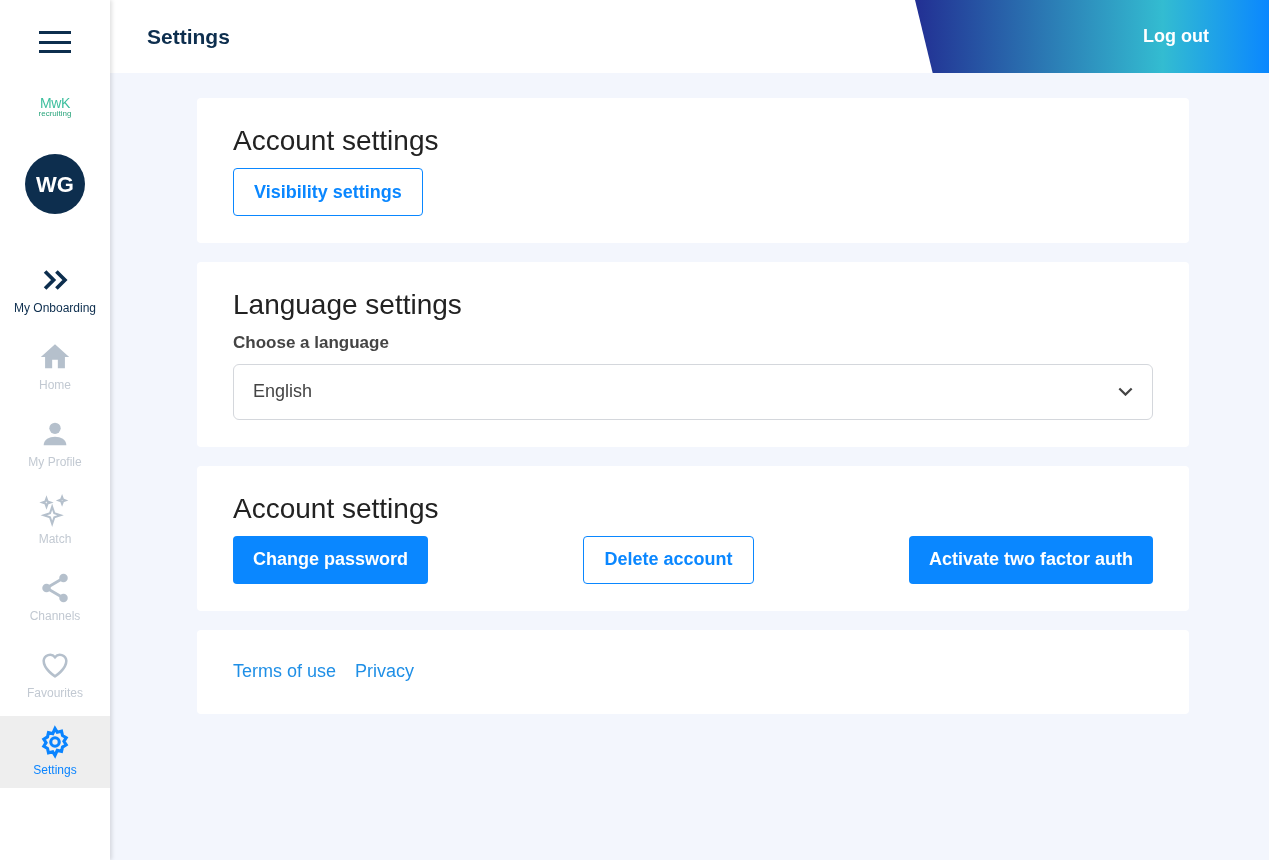 This screenshot has height=860, width=1269. What do you see at coordinates (285, 671) in the screenshot?
I see `footer-link: Terms of use` at bounding box center [285, 671].